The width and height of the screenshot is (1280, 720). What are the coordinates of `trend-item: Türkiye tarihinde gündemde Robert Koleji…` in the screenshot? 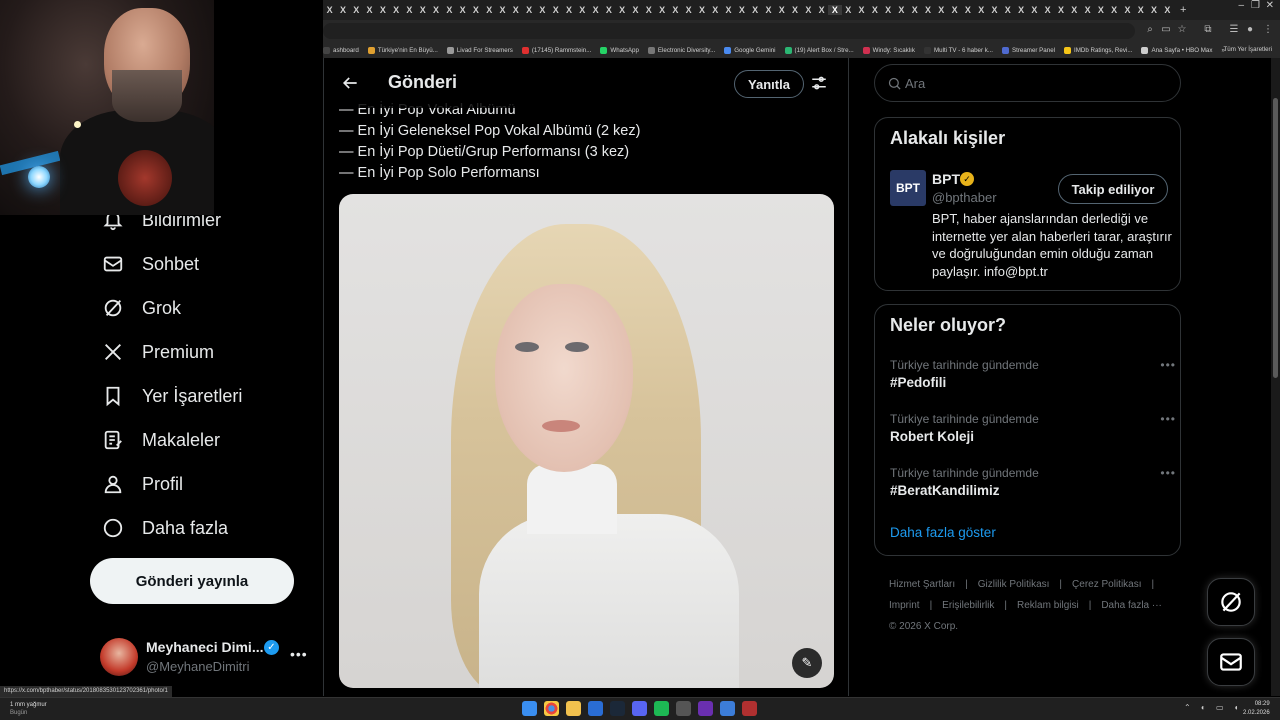 It's located at (1032, 428).